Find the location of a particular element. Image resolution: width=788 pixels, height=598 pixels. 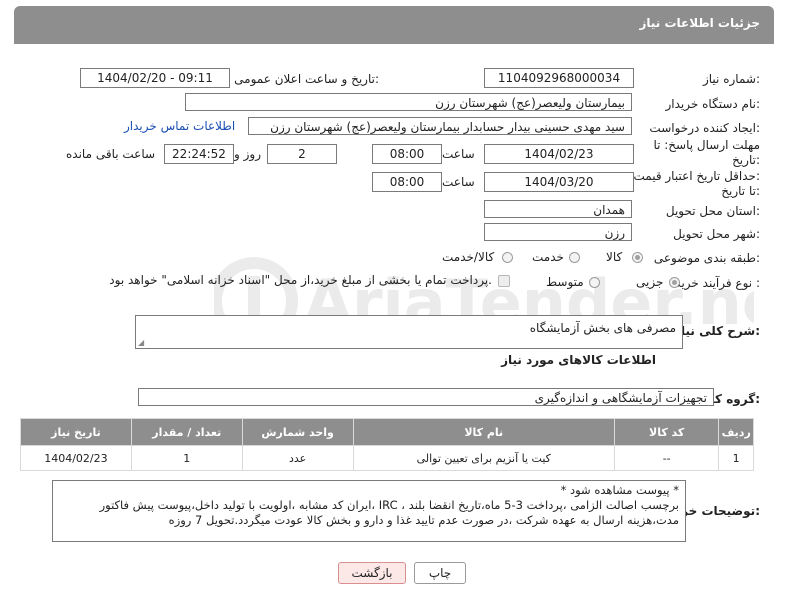

announce-datetime-field: 1404/02/20 - 09:11 is located at coordinates (155, 78).